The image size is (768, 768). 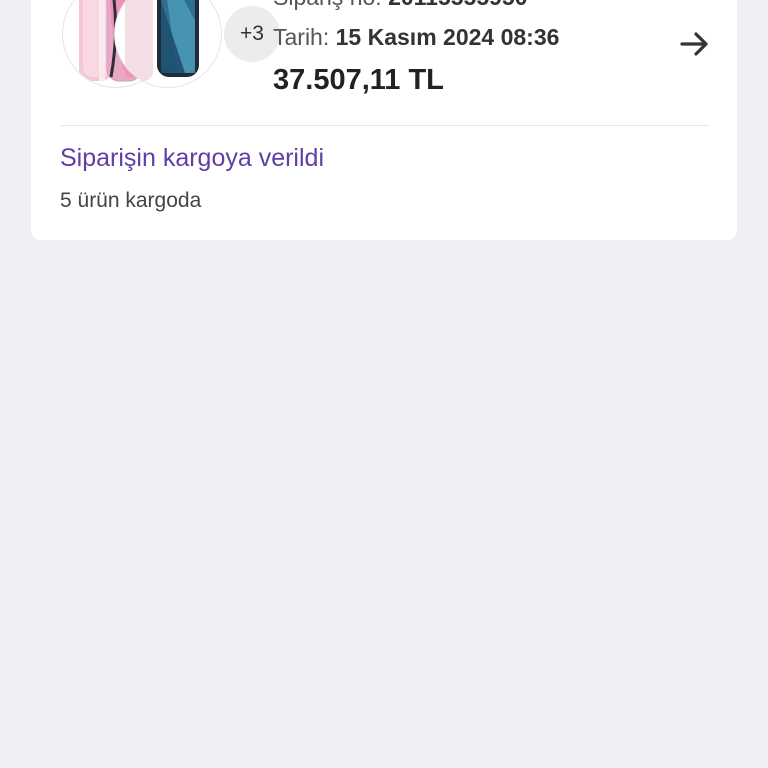 I want to click on order-detail-arrow-button, so click(x=695, y=44).